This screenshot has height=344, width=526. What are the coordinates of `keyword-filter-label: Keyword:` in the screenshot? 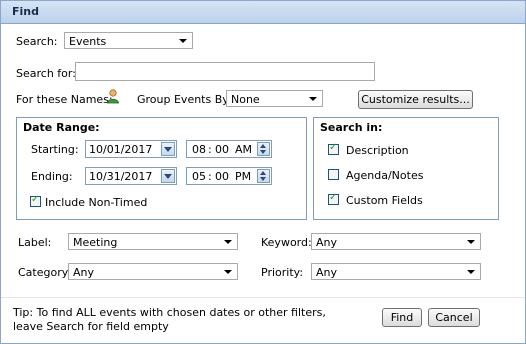 It's located at (286, 242).